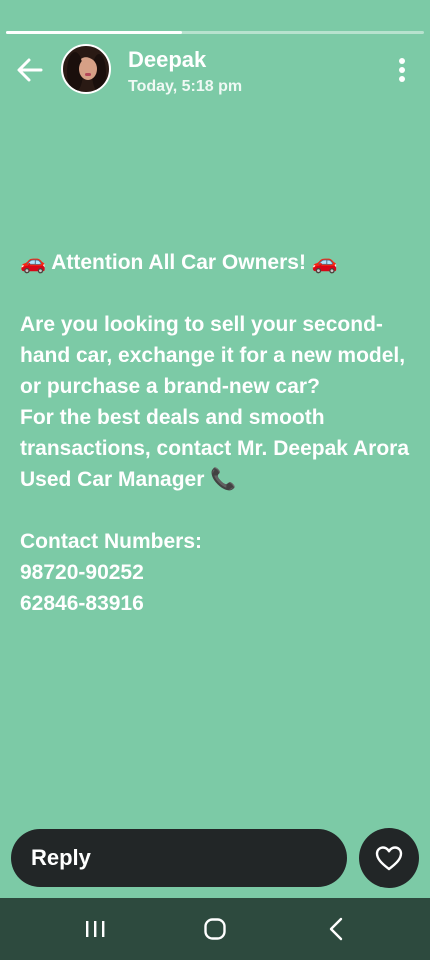 This screenshot has width=430, height=960. I want to click on story-progress-track, so click(215, 32).